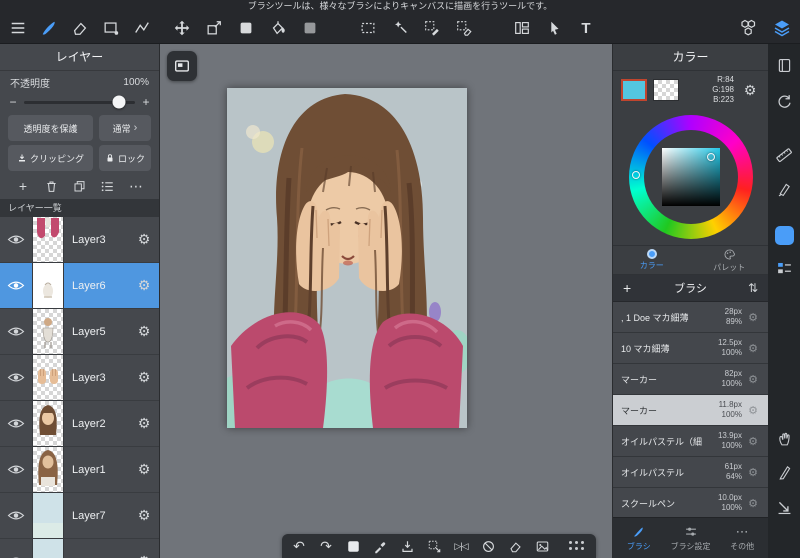  I want to click on reference-book-icon, so click(784, 65).